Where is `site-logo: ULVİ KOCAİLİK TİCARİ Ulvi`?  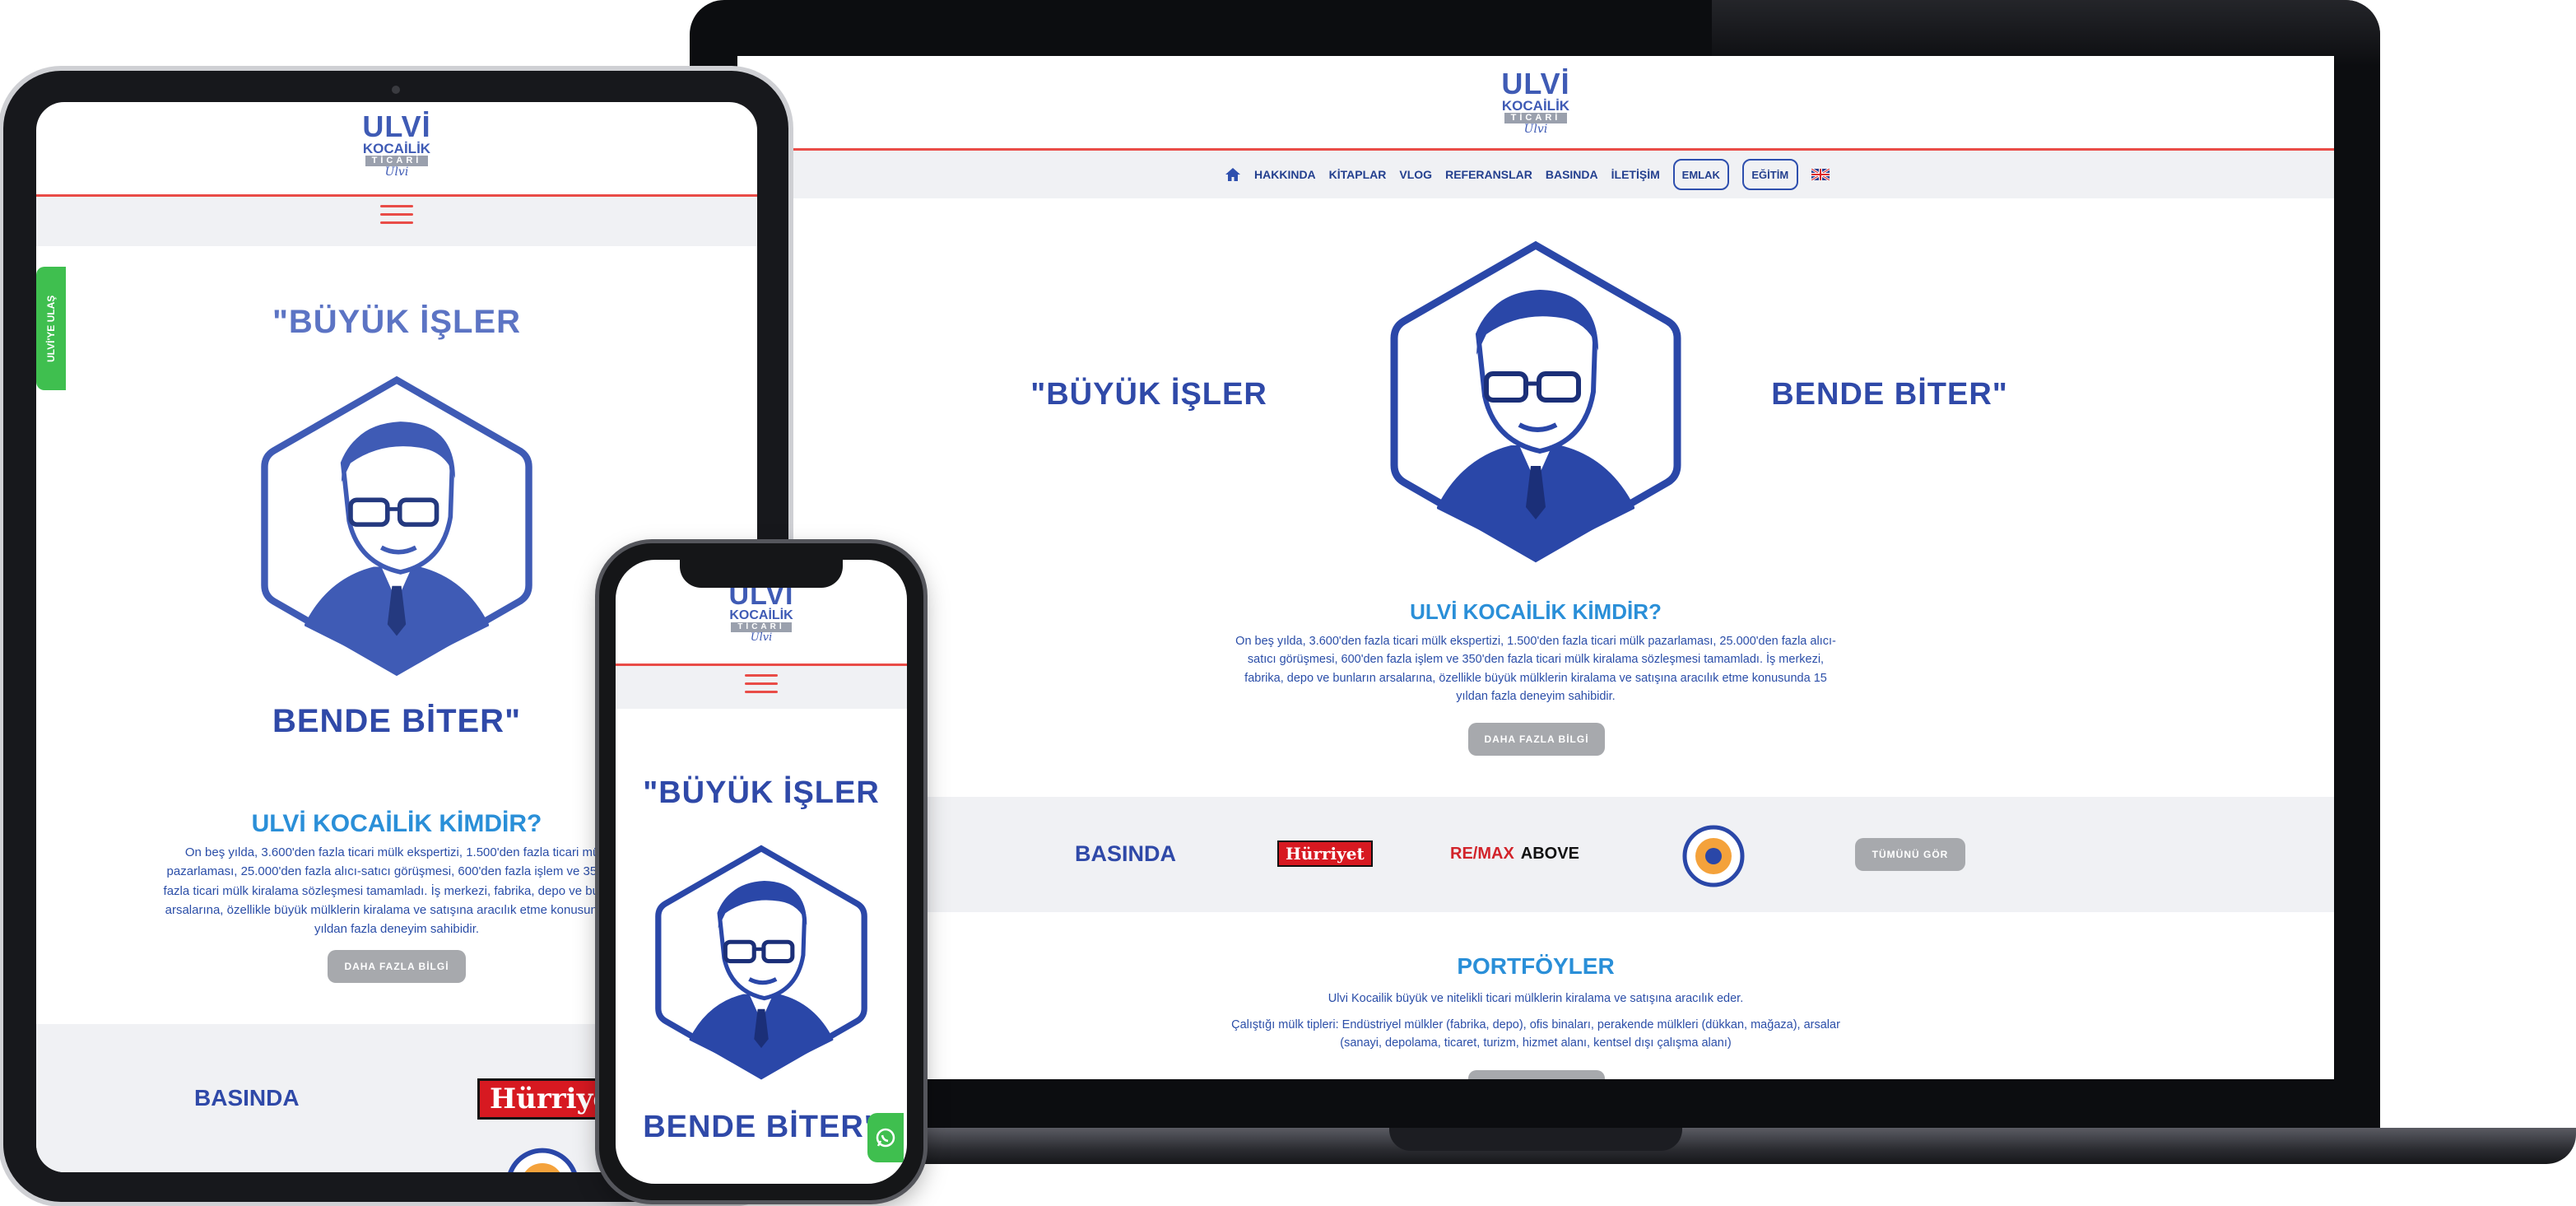
site-logo: ULVİ KOCAİLİK TİCARİ Ulvi is located at coordinates (1535, 101).